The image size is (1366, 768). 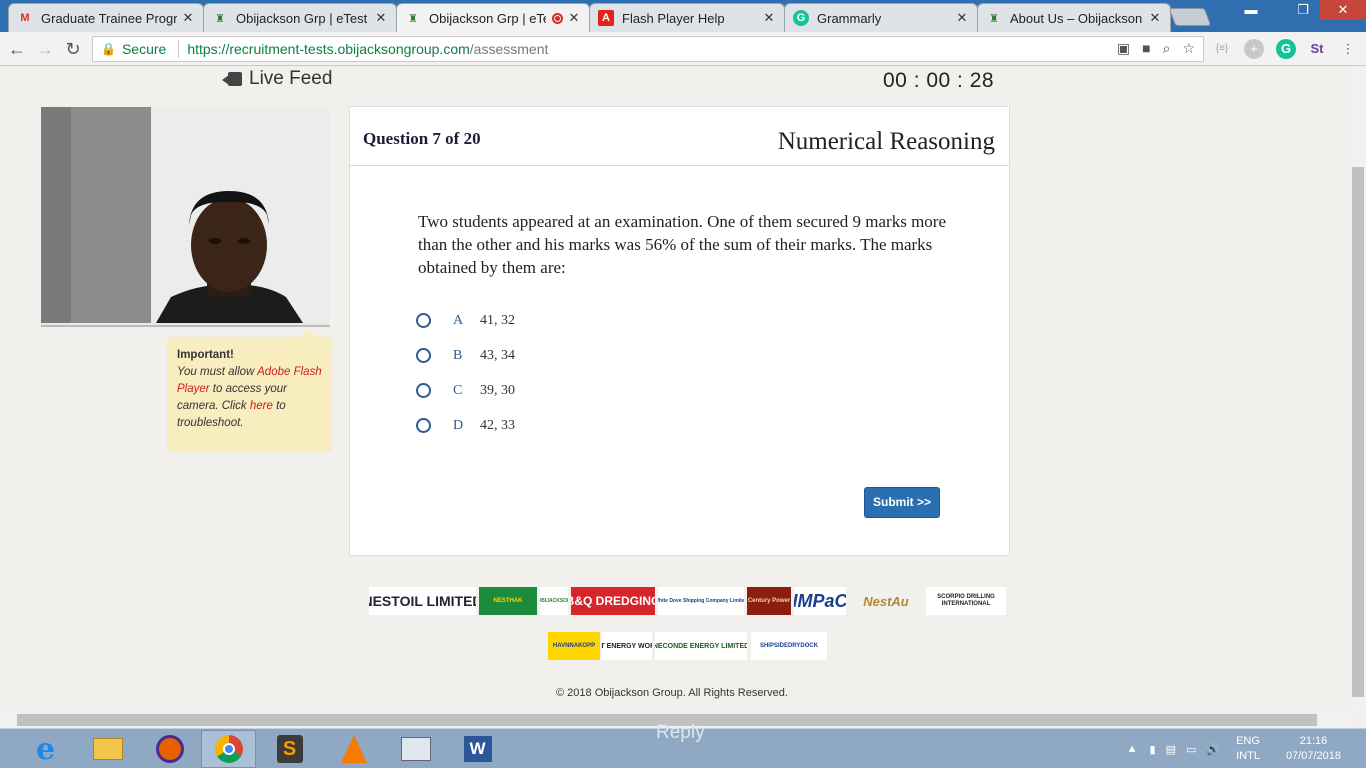 What do you see at coordinates (25, 18) in the screenshot?
I see `gmail-icon: M` at bounding box center [25, 18].